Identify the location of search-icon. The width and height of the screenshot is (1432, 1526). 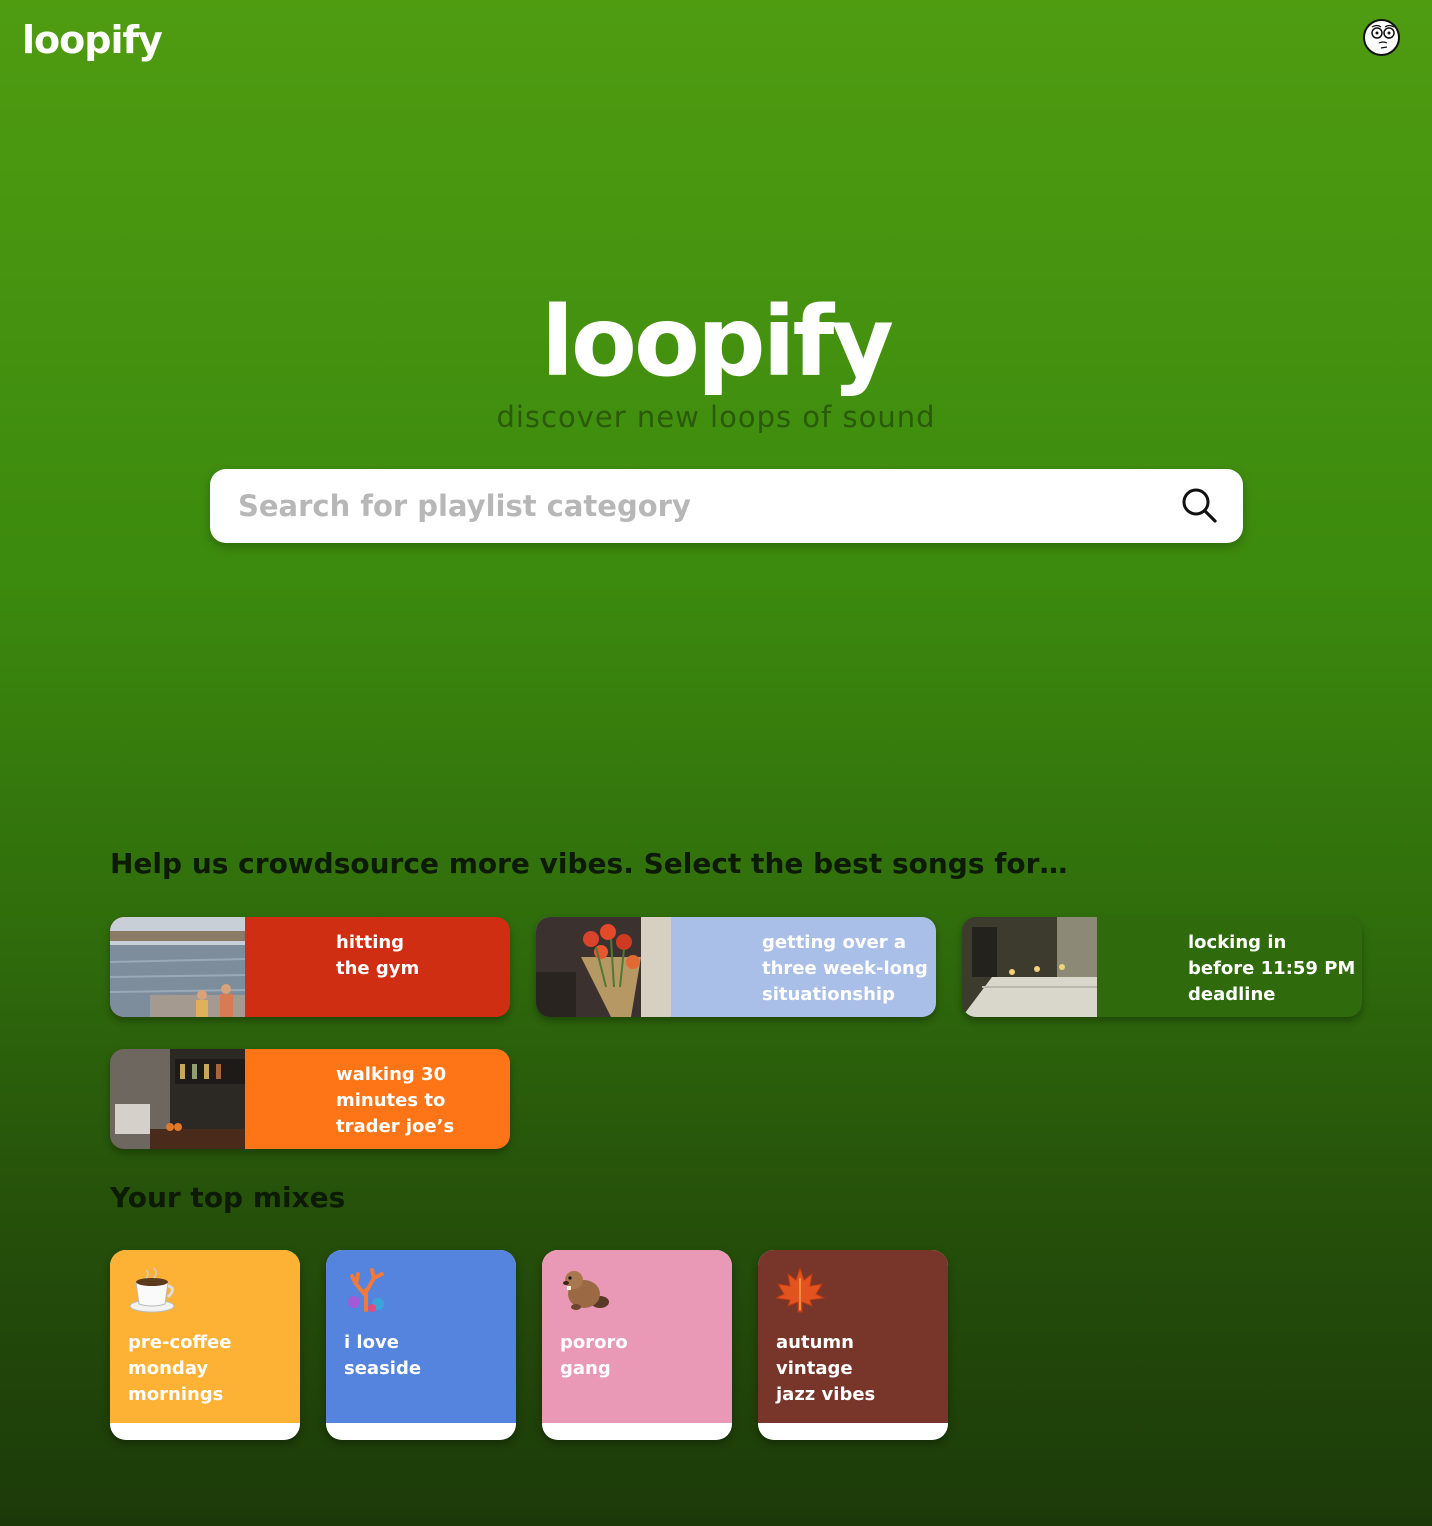
(1199, 505).